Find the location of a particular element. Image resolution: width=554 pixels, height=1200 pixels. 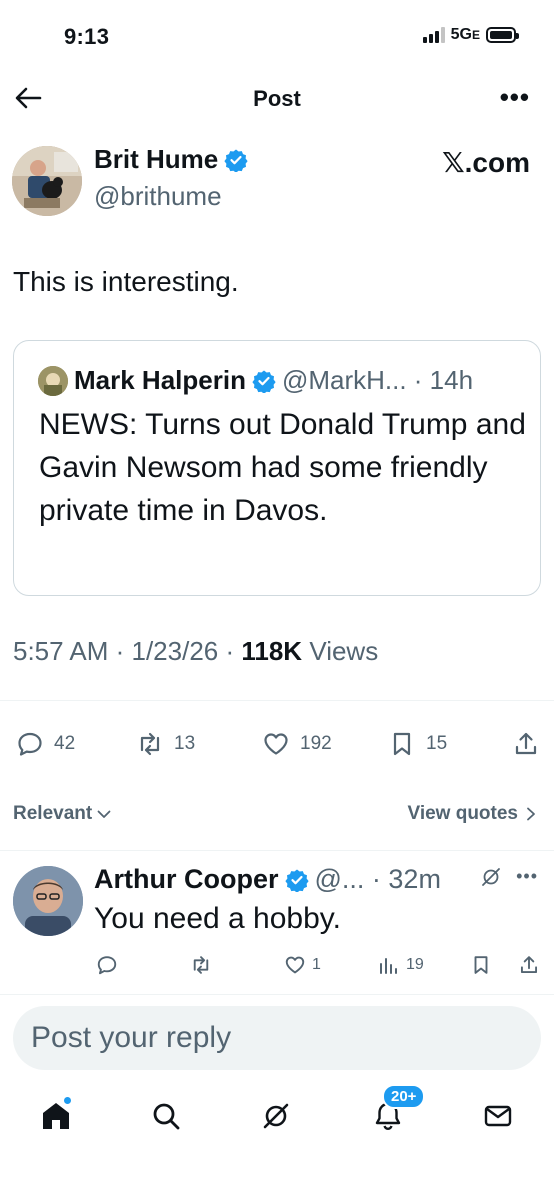

repost-button: 13 is located at coordinates (165, 744).